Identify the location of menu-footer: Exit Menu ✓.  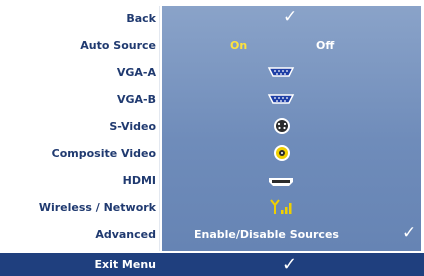
(212, 264).